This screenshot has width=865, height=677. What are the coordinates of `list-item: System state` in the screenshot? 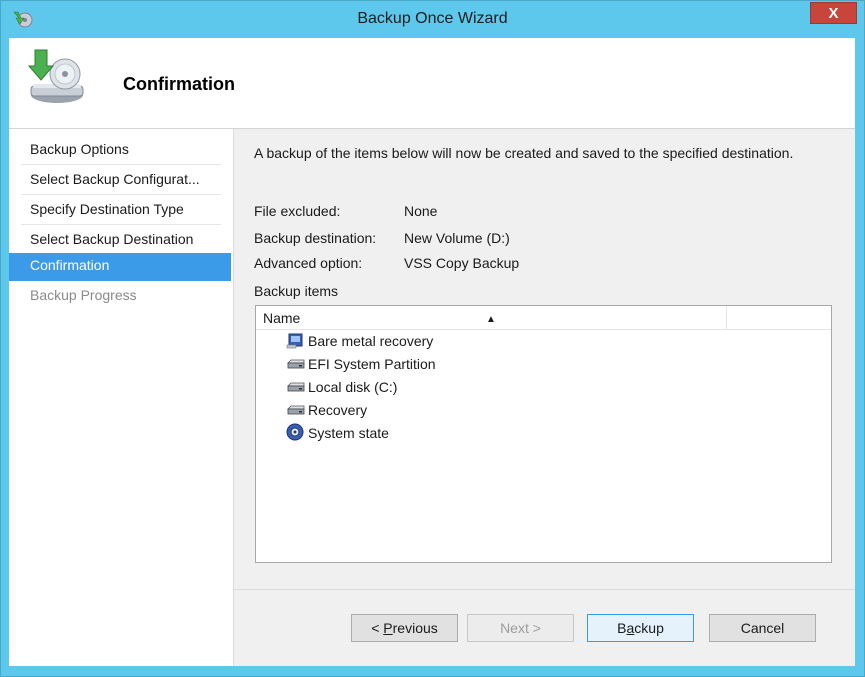 It's located at (337, 433).